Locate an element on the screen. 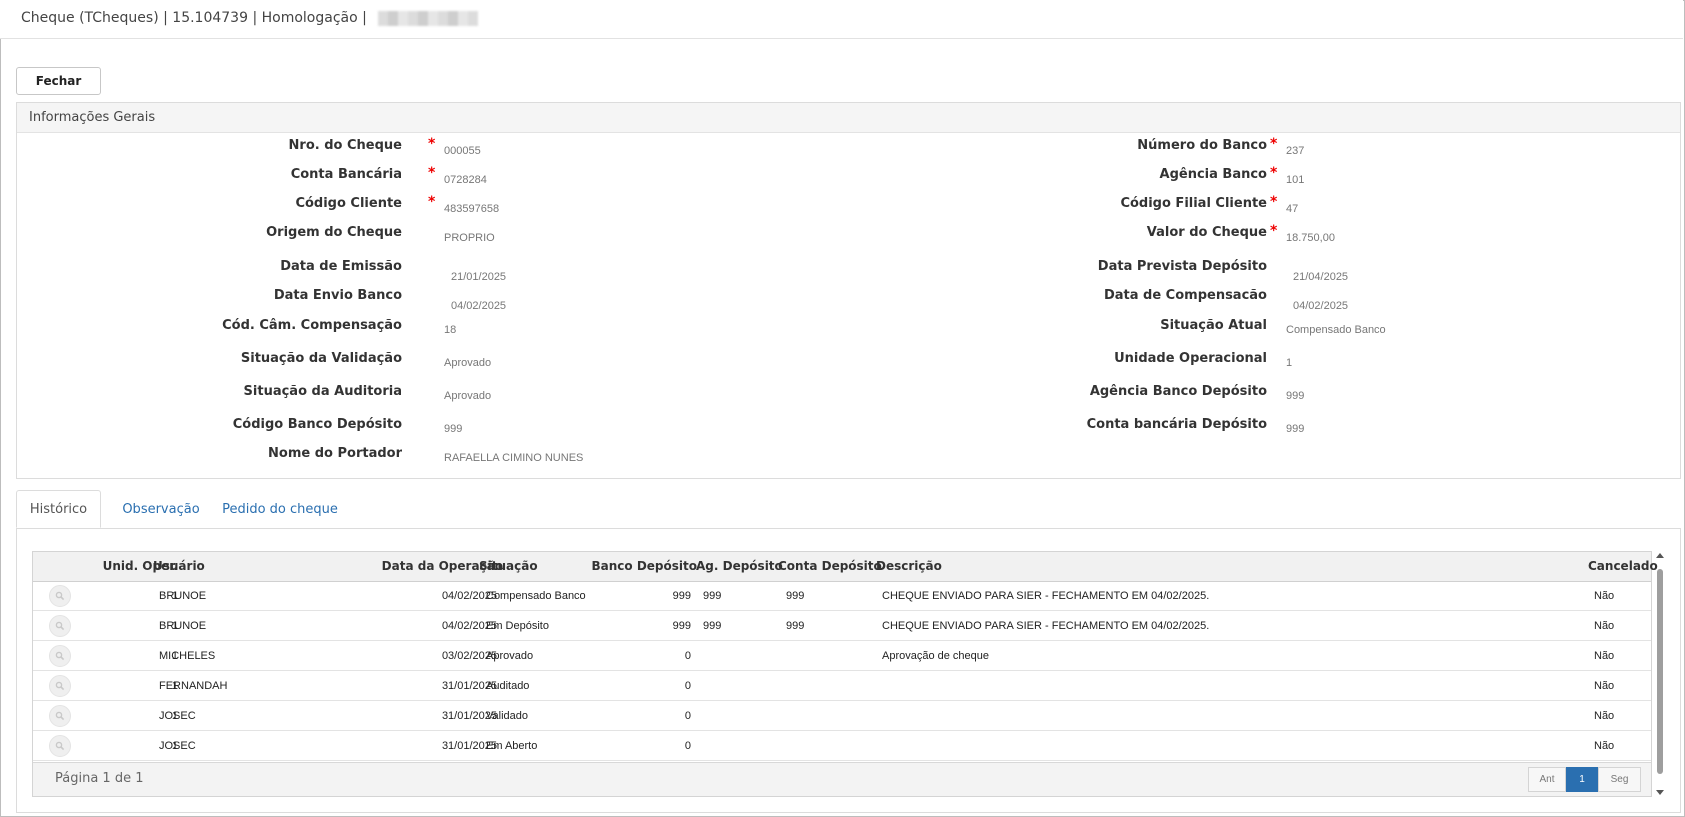 The width and height of the screenshot is (1685, 817). field-label: Data de Emissão is located at coordinates (341, 266).